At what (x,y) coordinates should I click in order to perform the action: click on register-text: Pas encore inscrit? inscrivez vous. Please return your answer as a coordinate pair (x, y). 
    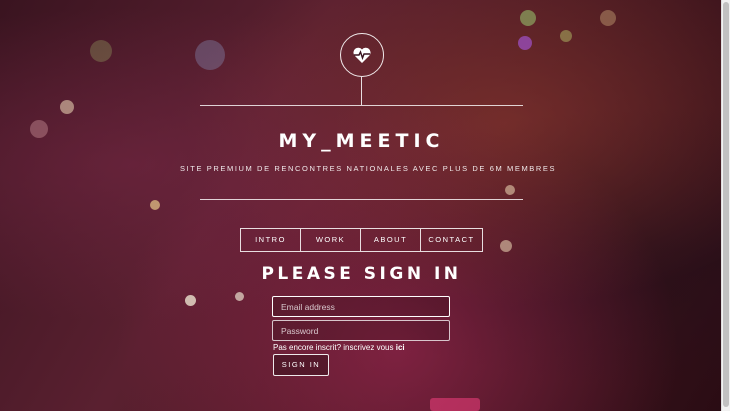
    Looking at the image, I should click on (334, 347).